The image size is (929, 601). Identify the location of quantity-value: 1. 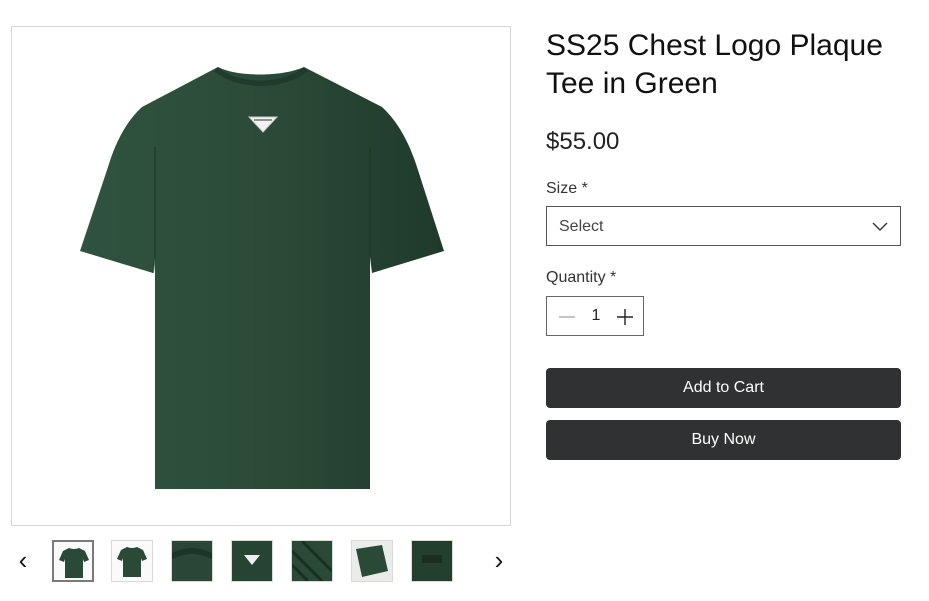
(596, 316).